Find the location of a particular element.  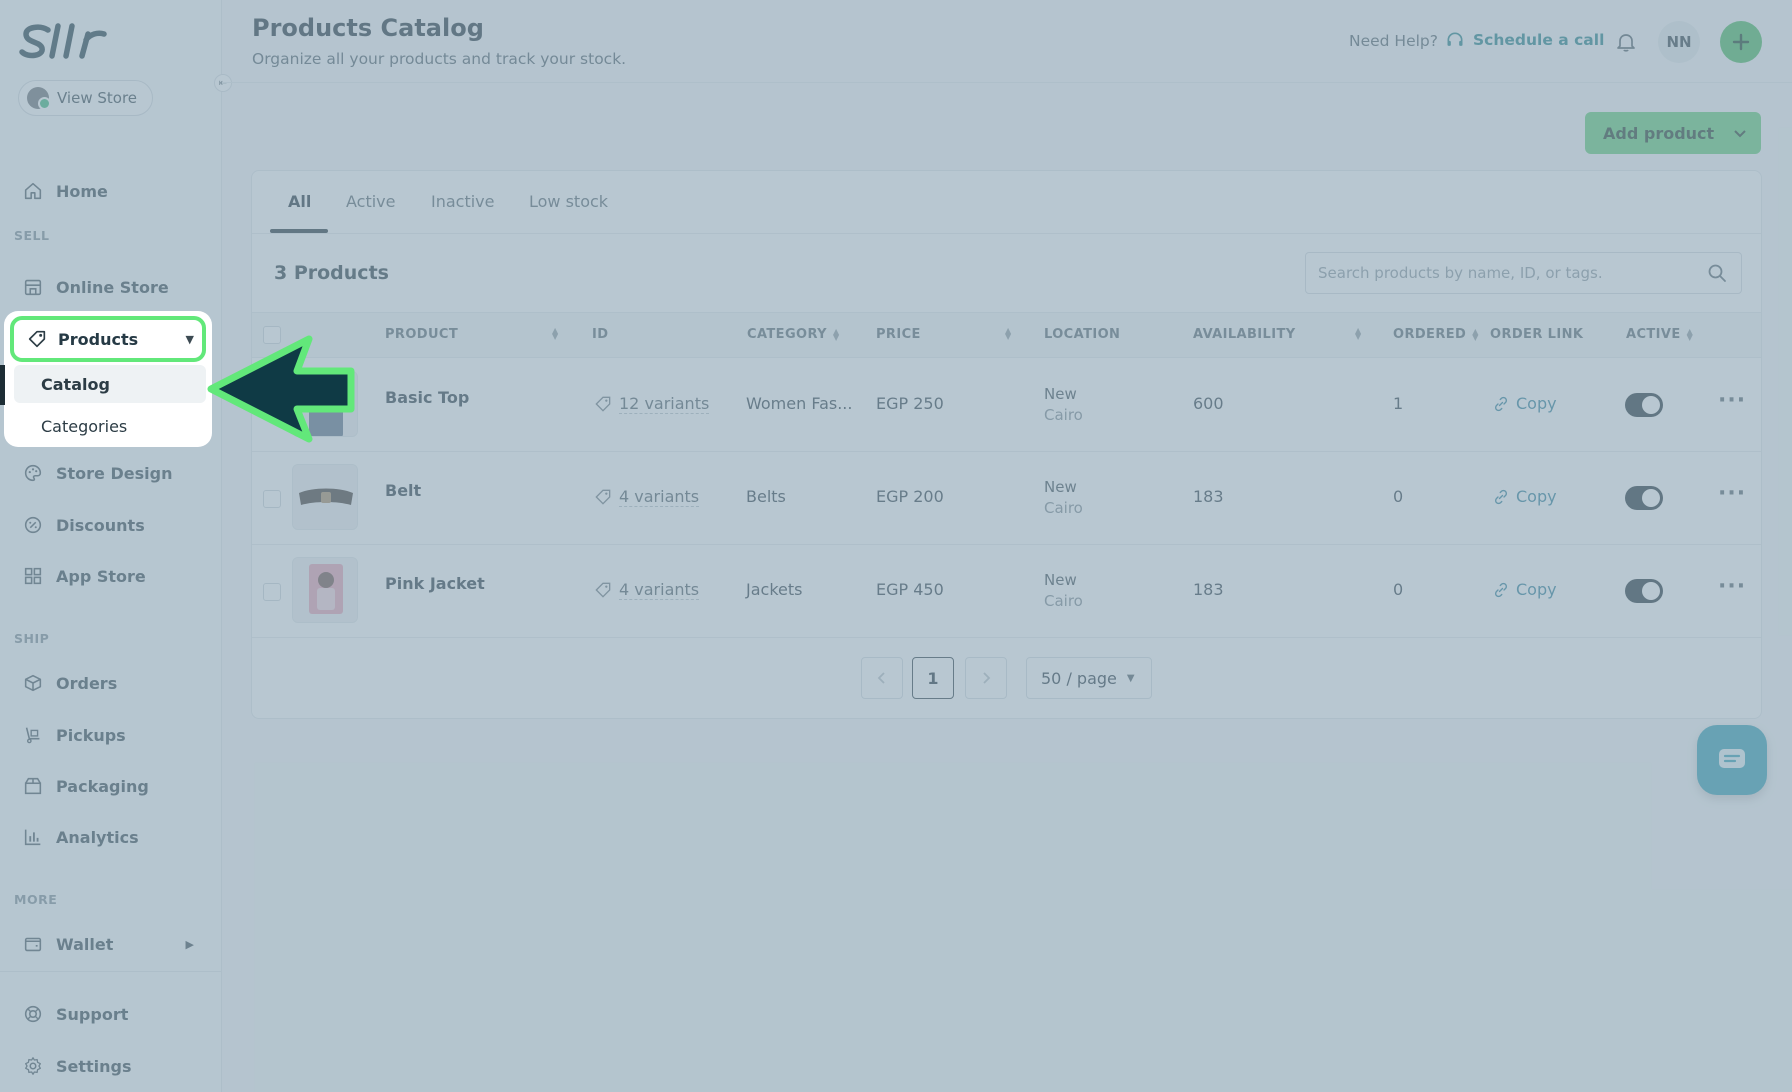

product-name: Belt is located at coordinates (403, 490).